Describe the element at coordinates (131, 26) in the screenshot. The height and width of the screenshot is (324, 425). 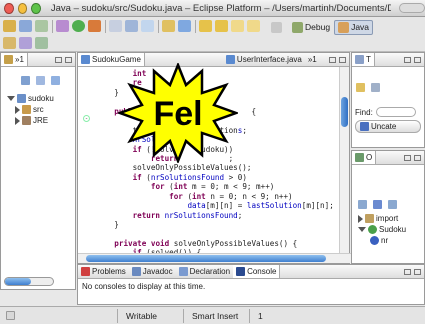
I see `new-package-icon` at that location.